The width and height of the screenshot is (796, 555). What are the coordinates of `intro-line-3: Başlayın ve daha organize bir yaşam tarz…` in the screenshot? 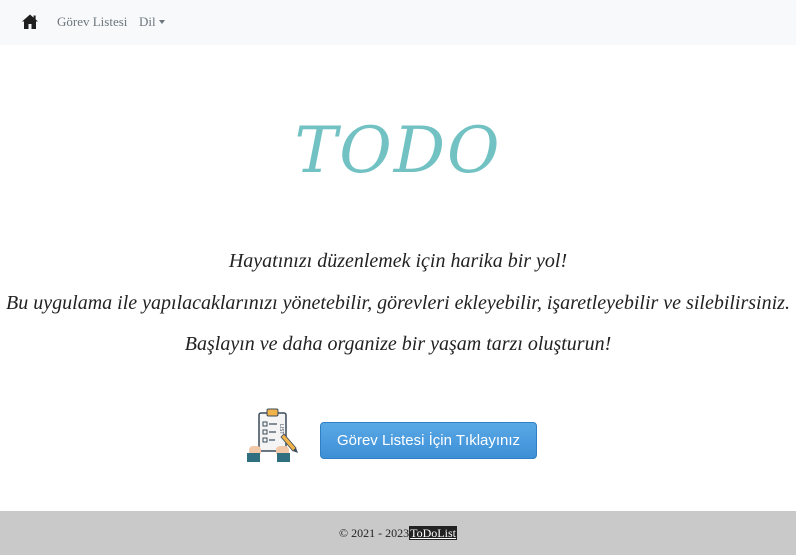 It's located at (398, 344).